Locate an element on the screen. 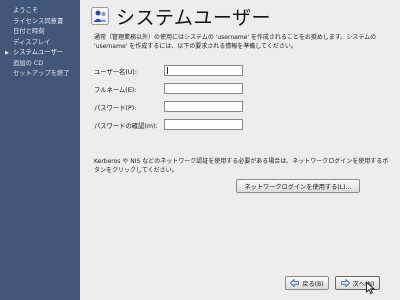 The height and width of the screenshot is (300, 400). sidebar-item-label: 日付と時刻 is located at coordinates (29, 31).